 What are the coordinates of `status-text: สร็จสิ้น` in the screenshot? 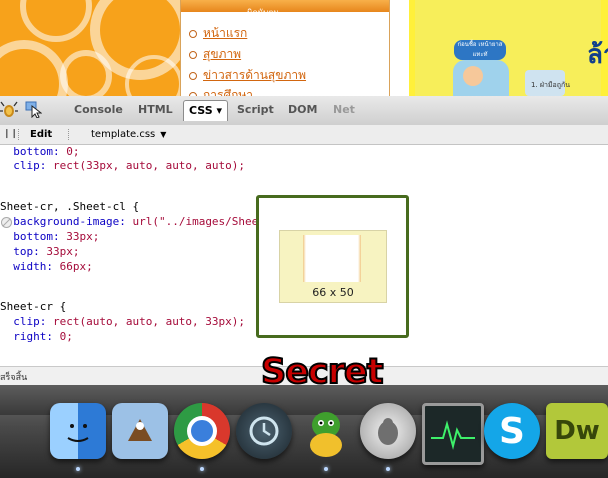 It's located at (14, 378).